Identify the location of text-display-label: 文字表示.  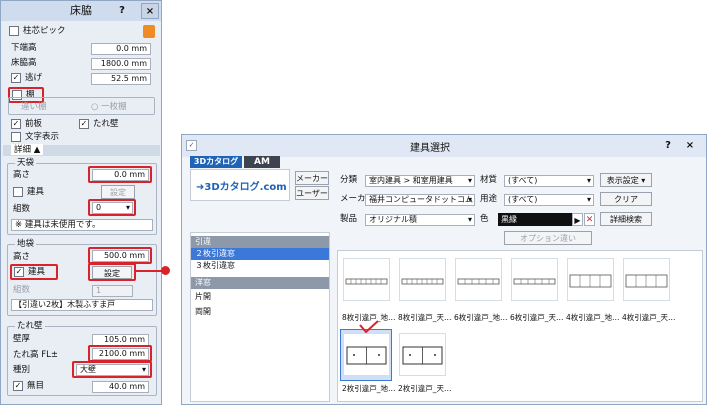
(42, 137).